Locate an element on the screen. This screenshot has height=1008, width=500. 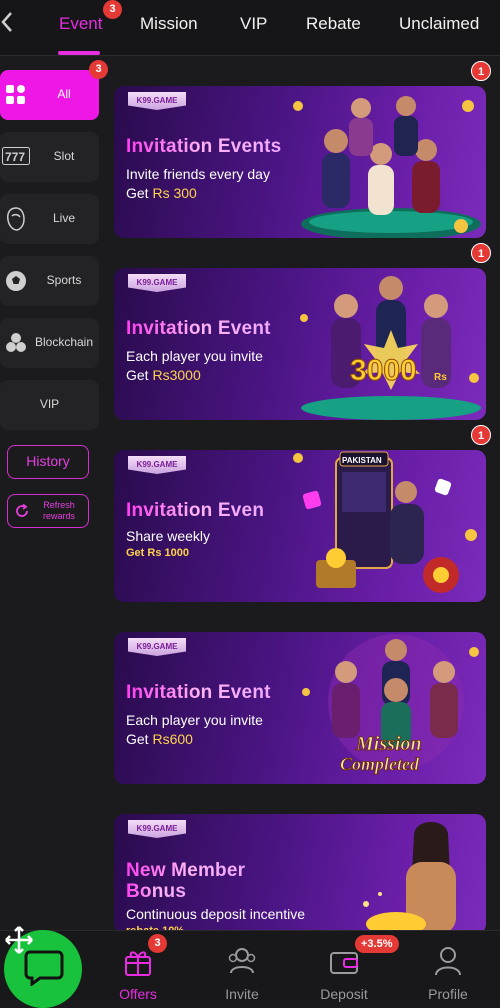
sidebar-item-sports: Sports is located at coordinates (49, 281).